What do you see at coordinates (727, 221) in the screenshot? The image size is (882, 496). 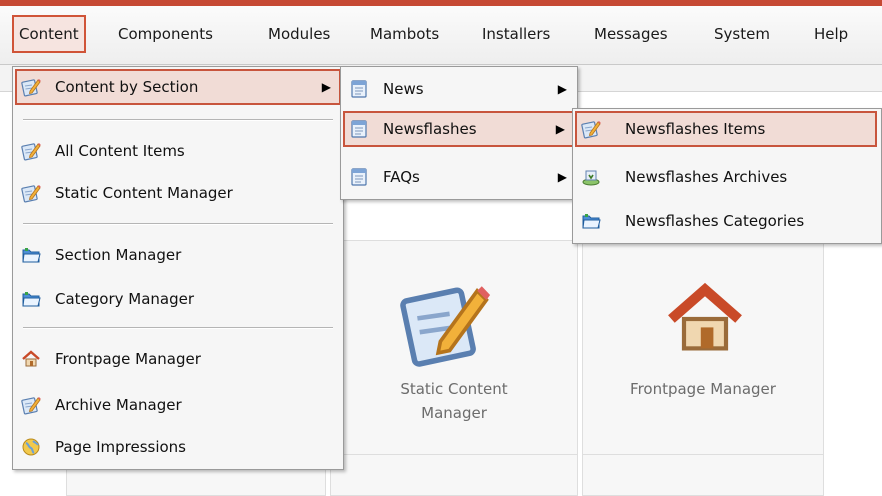 I see `menu-item-newsflashes-categories: Newsflashes Categories` at bounding box center [727, 221].